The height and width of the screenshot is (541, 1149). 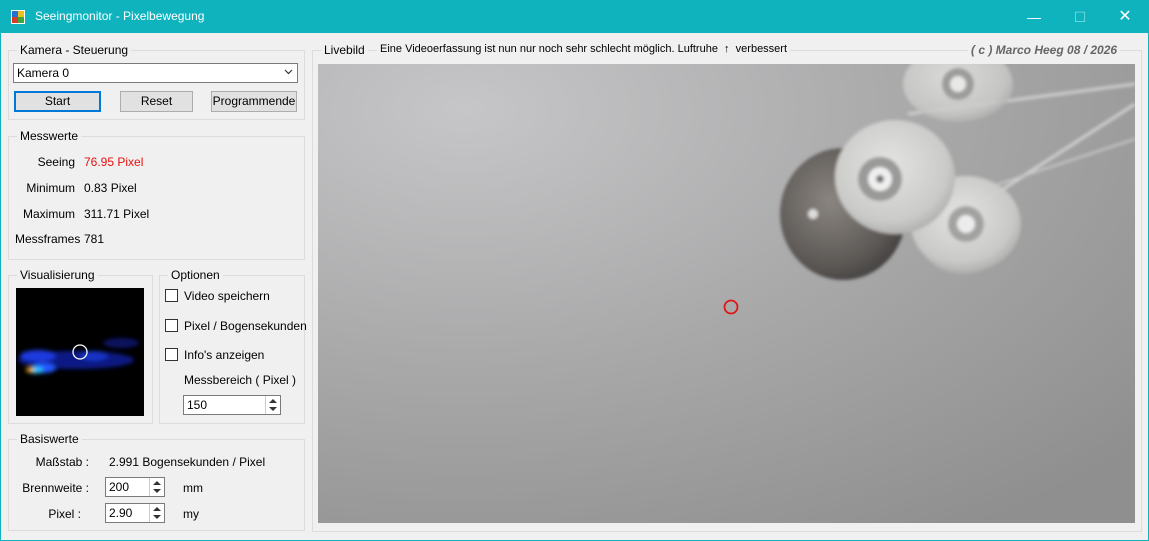 I want to click on base-values-legend: Basiswerte, so click(x=49, y=439).